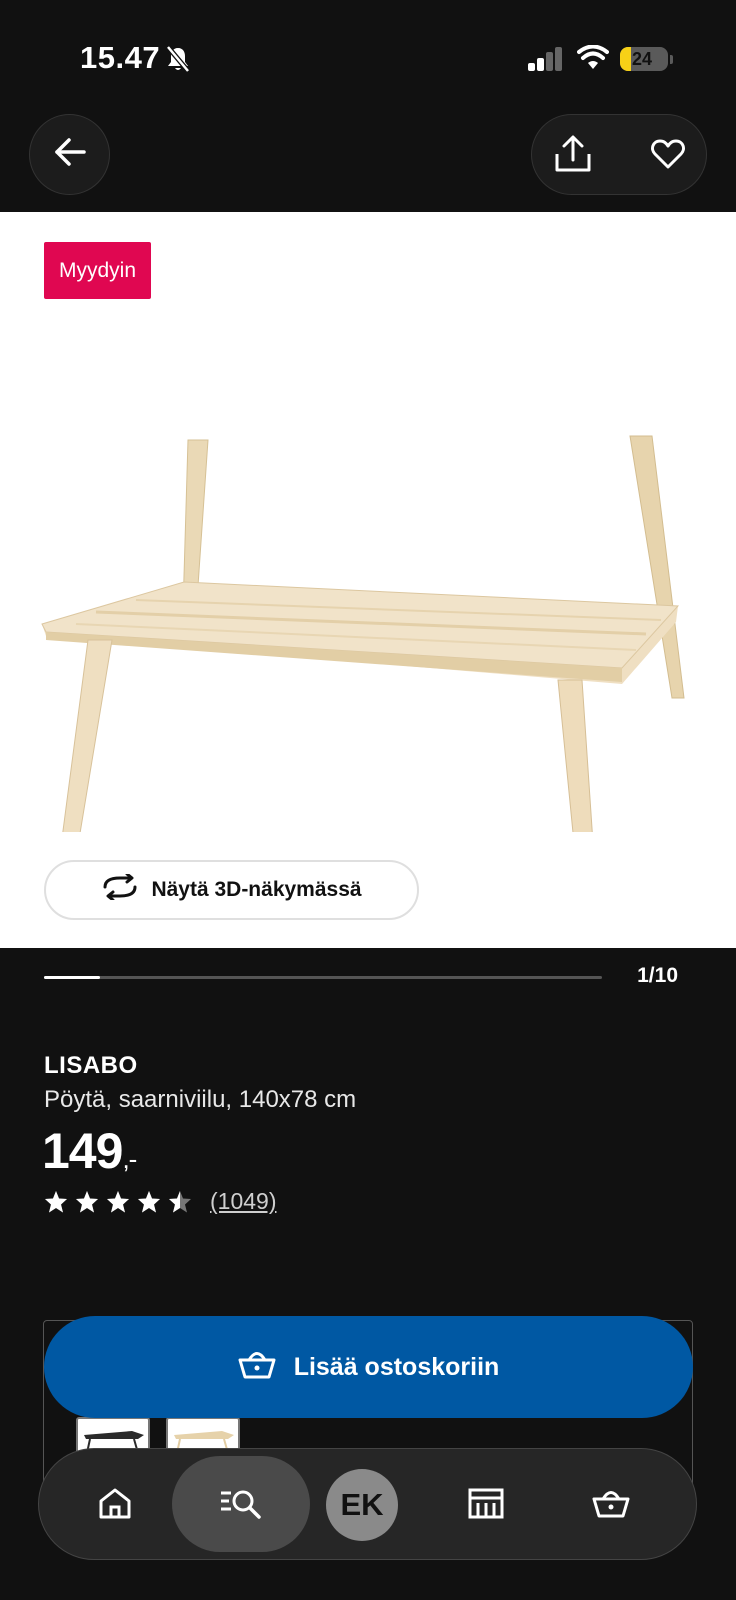 This screenshot has width=736, height=1600. I want to click on product-price: 149,-, so click(89, 1151).